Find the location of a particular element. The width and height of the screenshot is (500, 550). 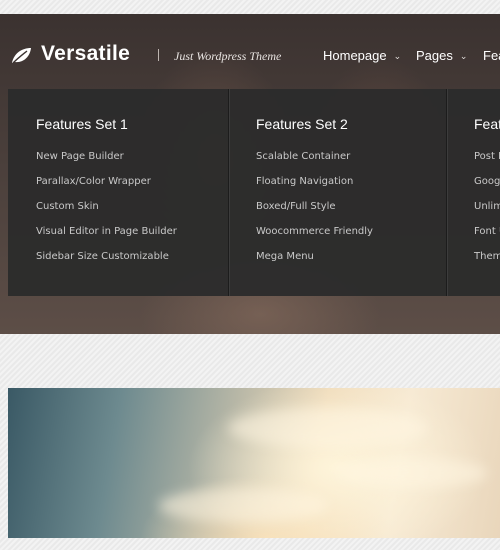

nav-item-label: Fea is located at coordinates (491, 55).